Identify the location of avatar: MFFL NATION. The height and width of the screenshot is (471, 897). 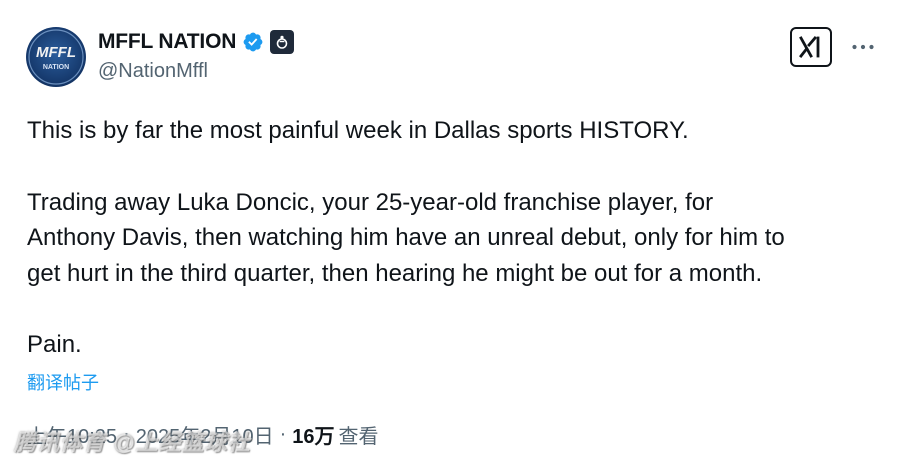
(56, 57).